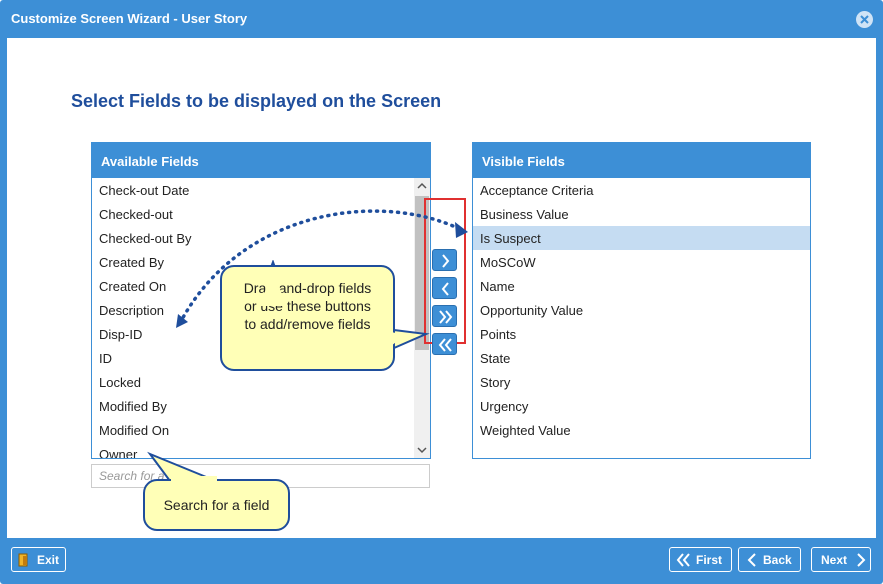  I want to click on double-chevron-left-icon, so click(683, 560).